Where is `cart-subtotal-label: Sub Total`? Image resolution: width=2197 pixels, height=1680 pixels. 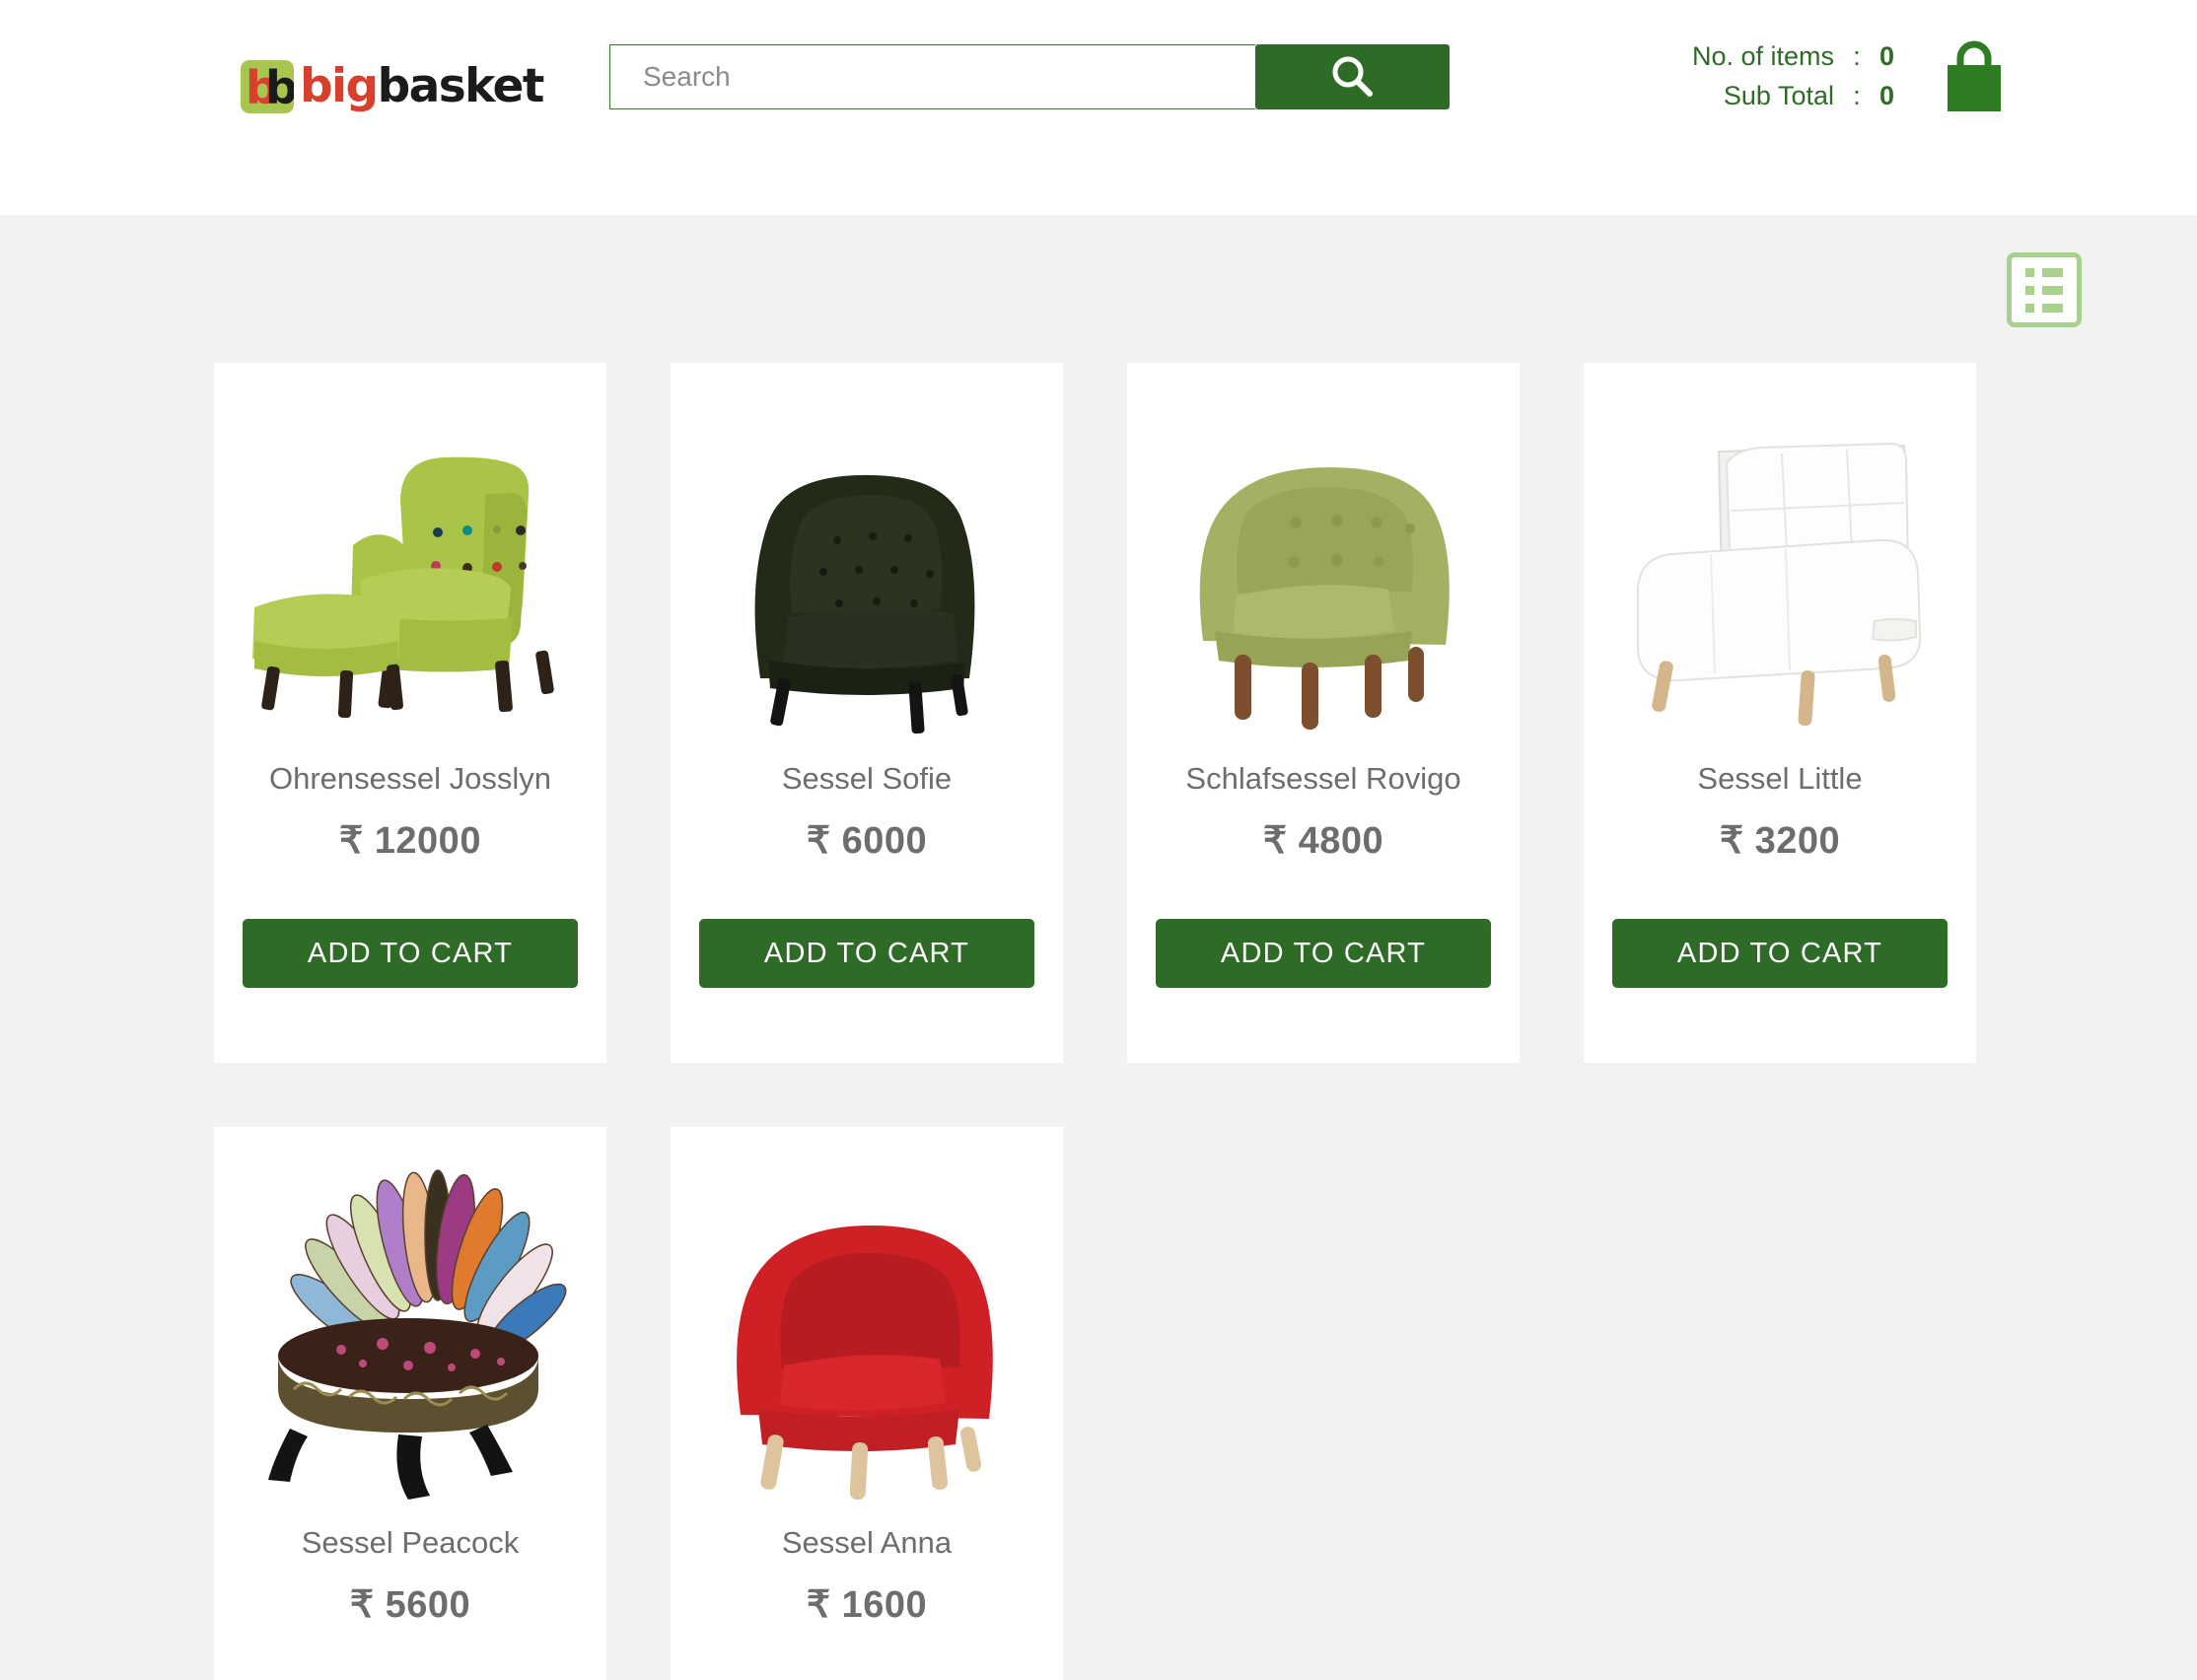
cart-subtotal-label: Sub Total is located at coordinates (1778, 95).